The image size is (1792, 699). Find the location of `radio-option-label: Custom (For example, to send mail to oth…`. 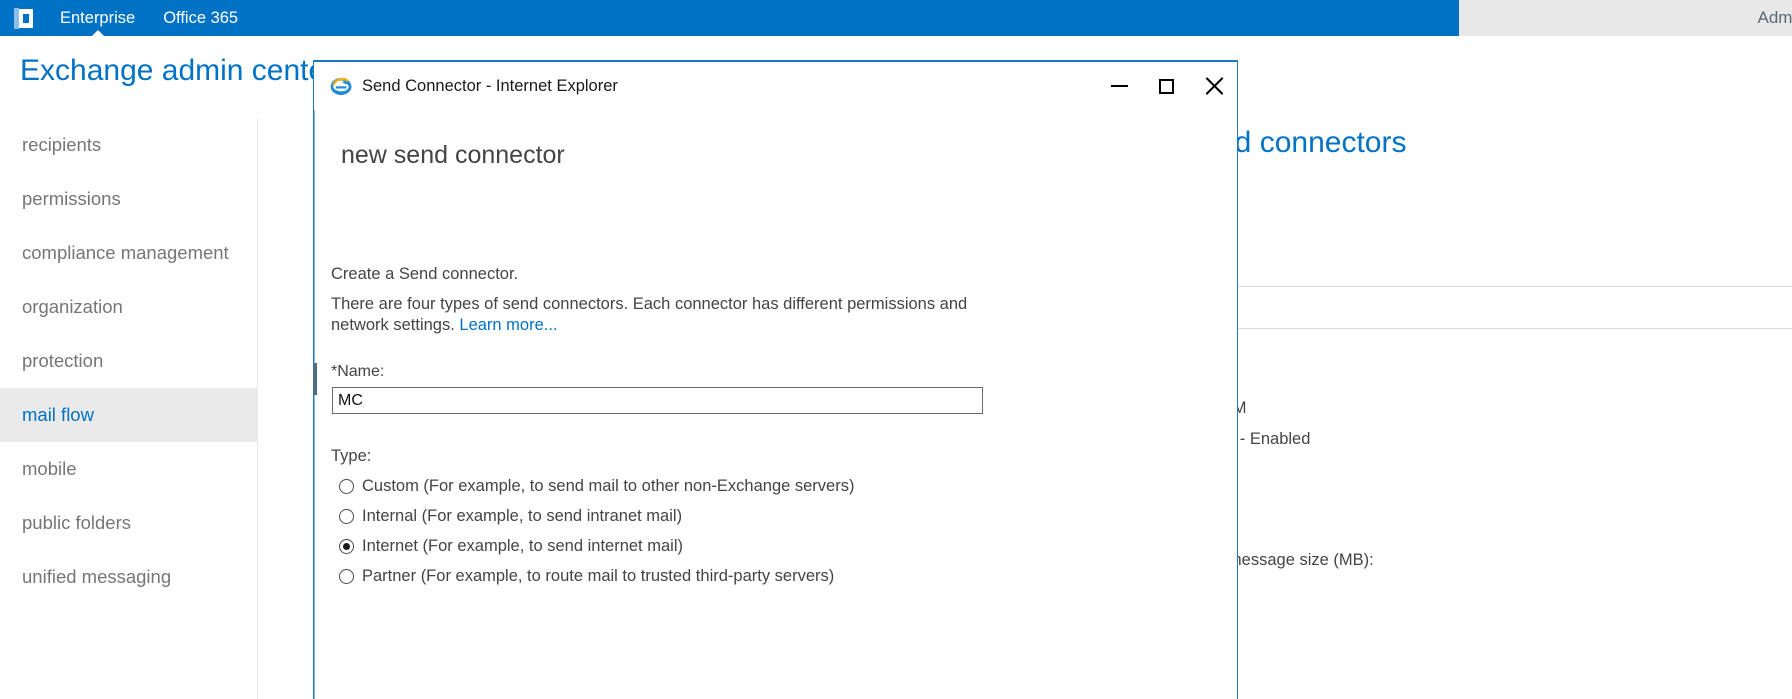

radio-option-label: Custom (For example, to send mail to oth… is located at coordinates (608, 485).